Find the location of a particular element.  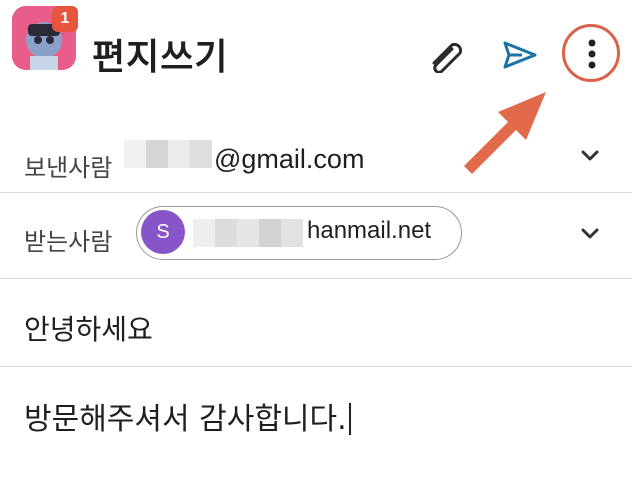

from-label: 보낸사람 is located at coordinates (68, 168).